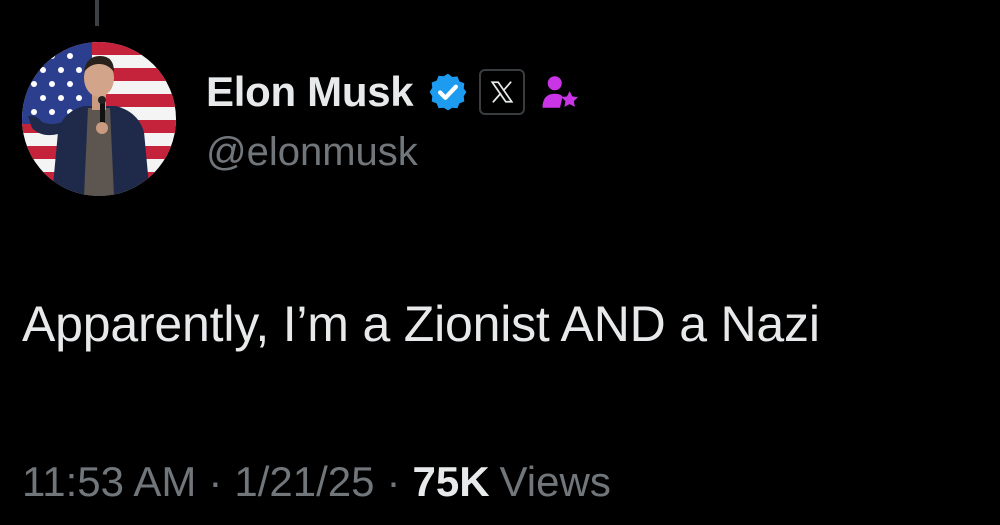  What do you see at coordinates (560, 92) in the screenshot?
I see `role-person-star-icon` at bounding box center [560, 92].